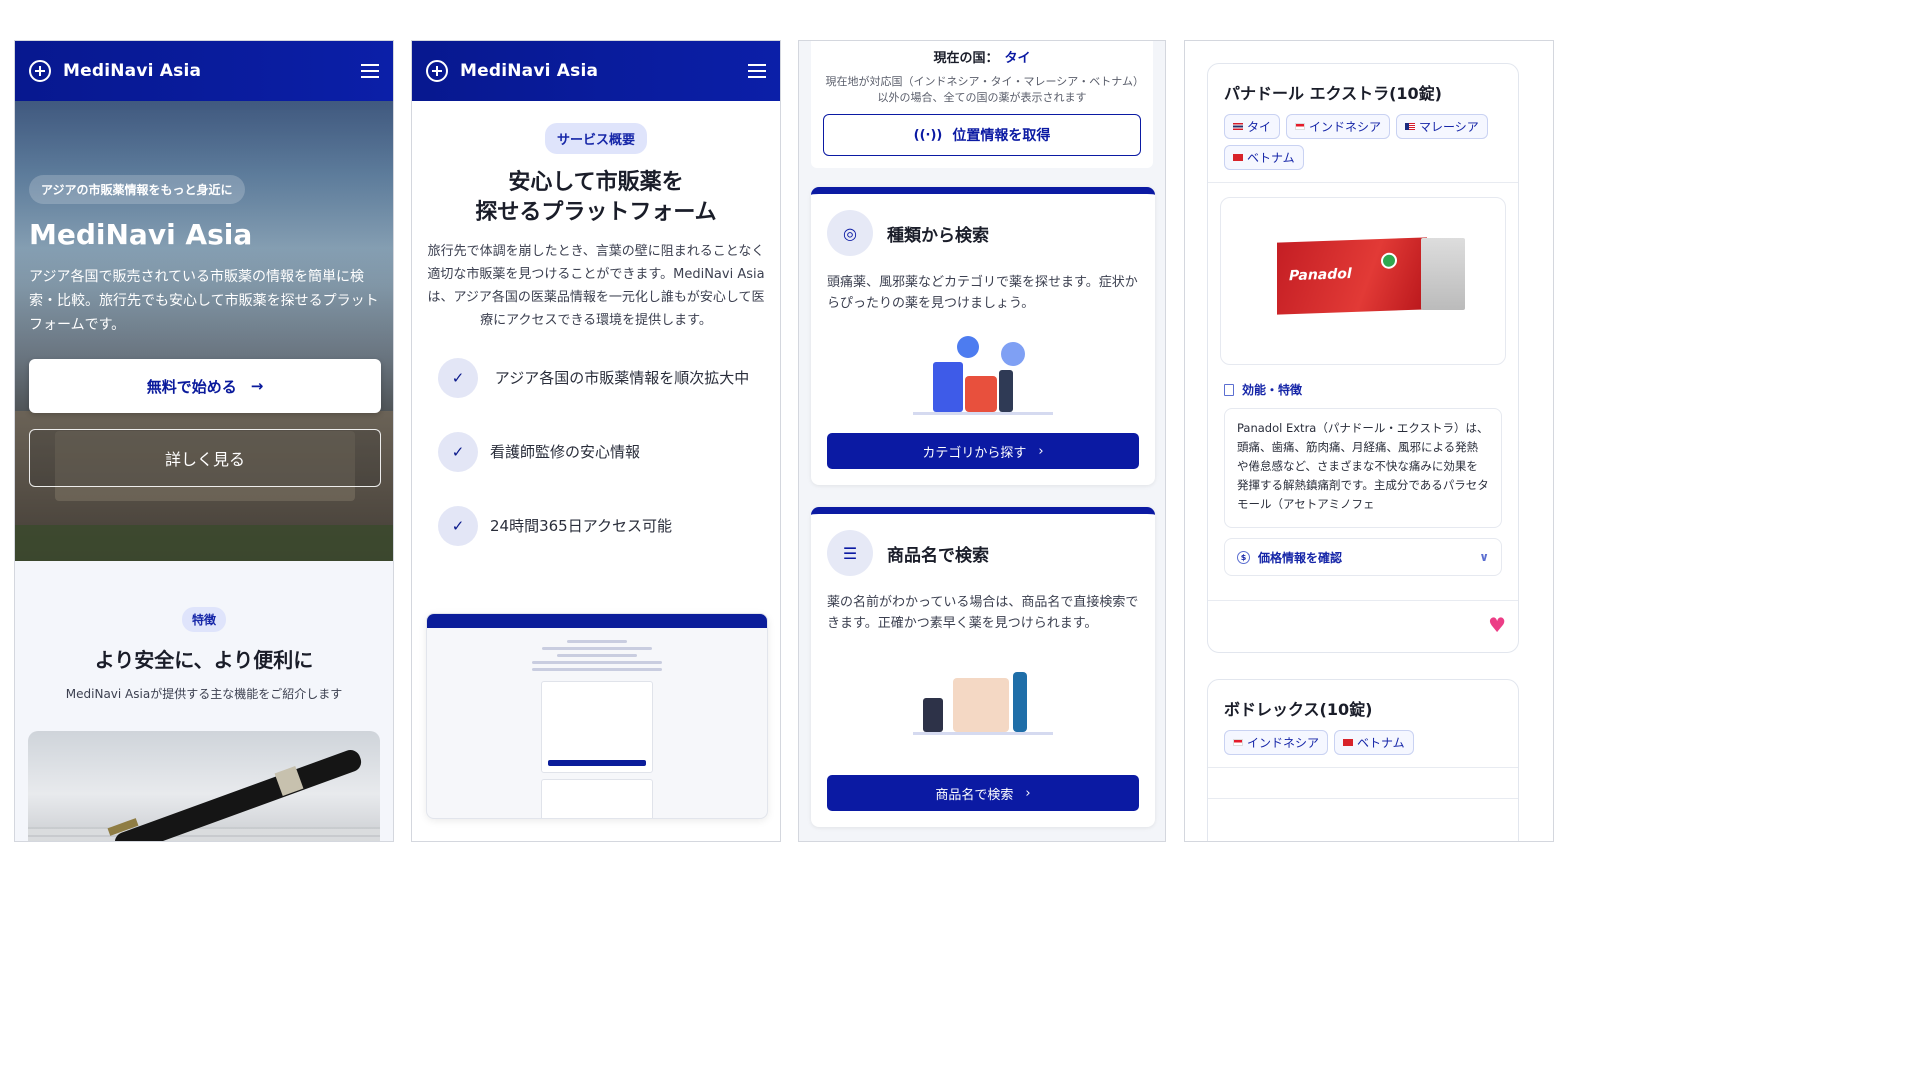 Image resolution: width=1920 pixels, height=1080 pixels. I want to click on browse-category-button: カテゴリから探す ›, so click(983, 451).